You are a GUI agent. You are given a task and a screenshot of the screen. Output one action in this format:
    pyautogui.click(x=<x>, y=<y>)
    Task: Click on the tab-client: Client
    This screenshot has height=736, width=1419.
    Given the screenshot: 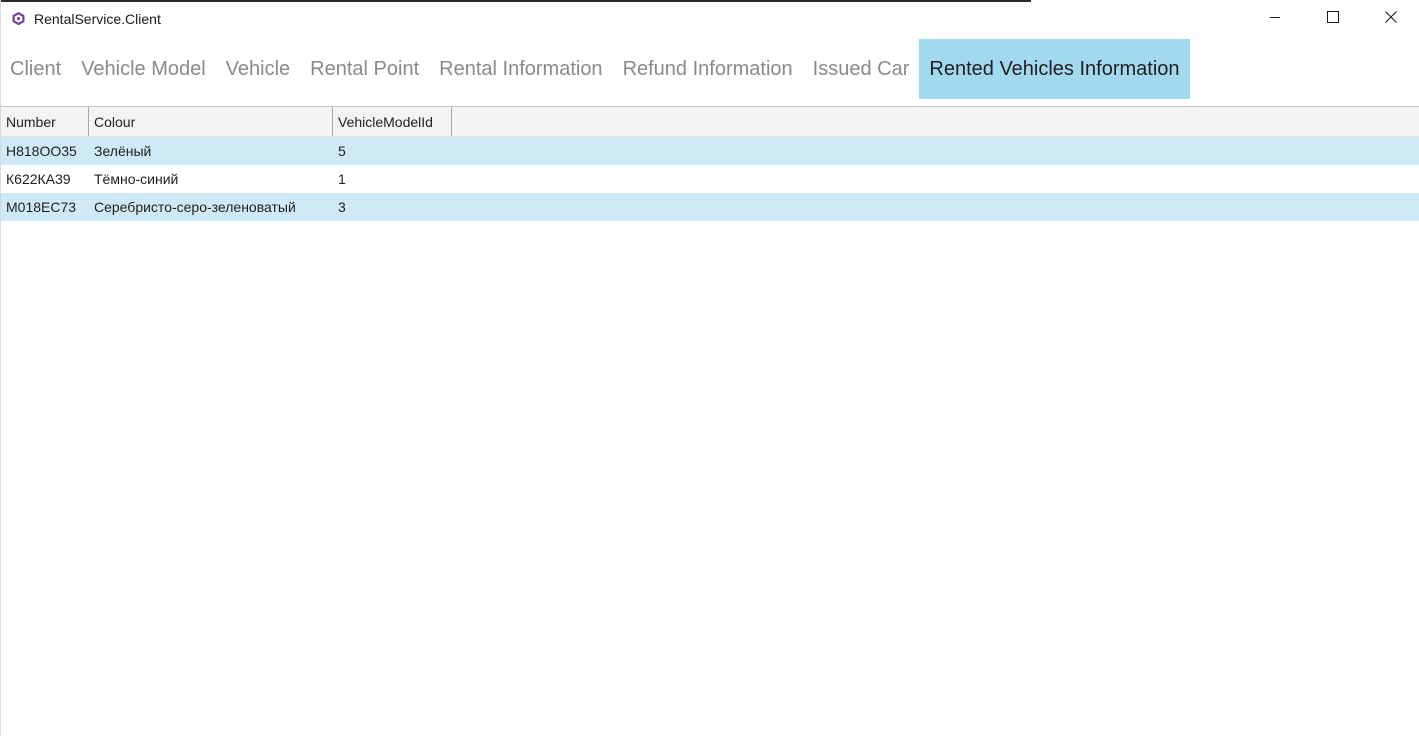 What is the action you would take?
    pyautogui.click(x=36, y=69)
    